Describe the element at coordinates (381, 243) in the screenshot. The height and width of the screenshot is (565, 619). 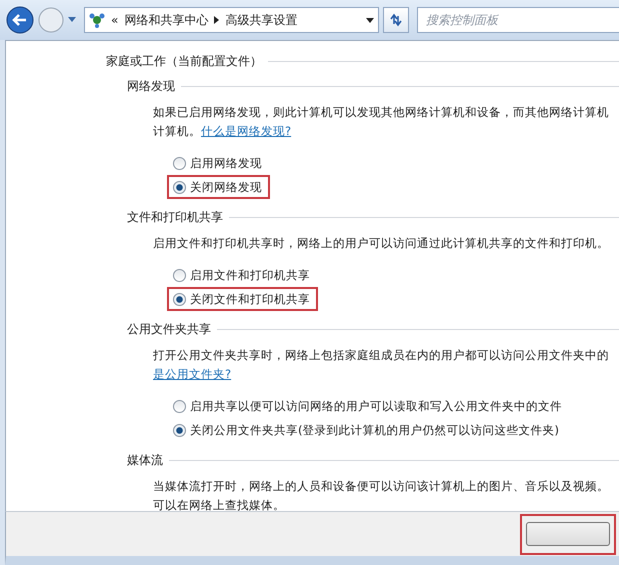
I see `description-text: 启用文件和打印机共享时，网络上的用户可以访问通过此计算机共享的文件和打印机。` at that location.